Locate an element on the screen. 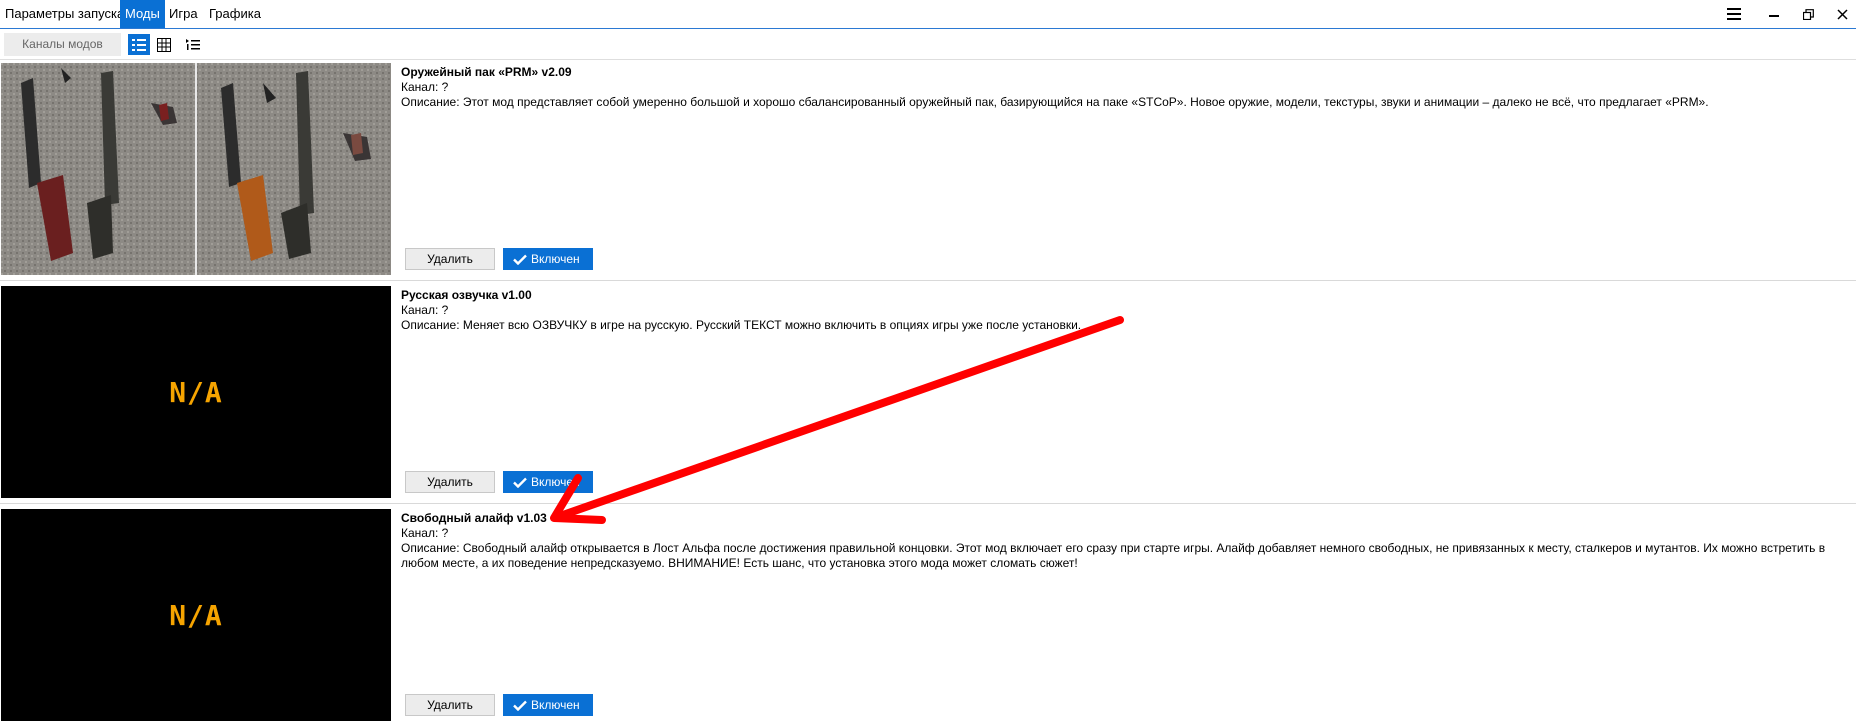  menu-game: Игра is located at coordinates (183, 14).